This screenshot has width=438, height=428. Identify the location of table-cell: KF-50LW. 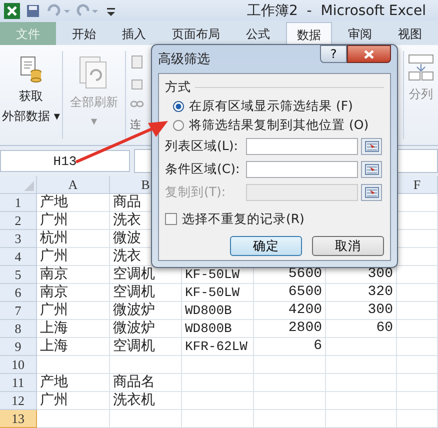
(218, 293).